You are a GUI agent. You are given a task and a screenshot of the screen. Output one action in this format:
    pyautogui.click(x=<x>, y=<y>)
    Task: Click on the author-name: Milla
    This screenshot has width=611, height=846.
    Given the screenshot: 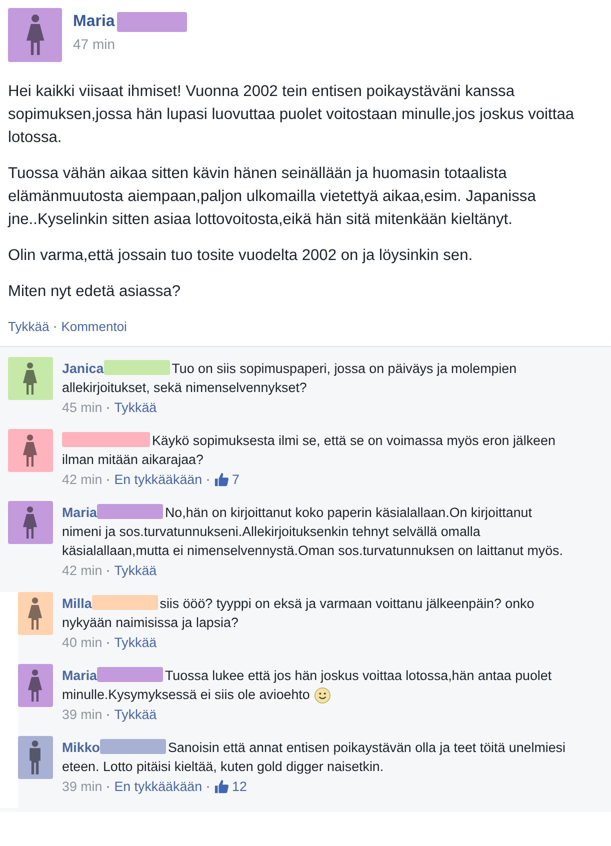 What is the action you would take?
    pyautogui.click(x=77, y=603)
    